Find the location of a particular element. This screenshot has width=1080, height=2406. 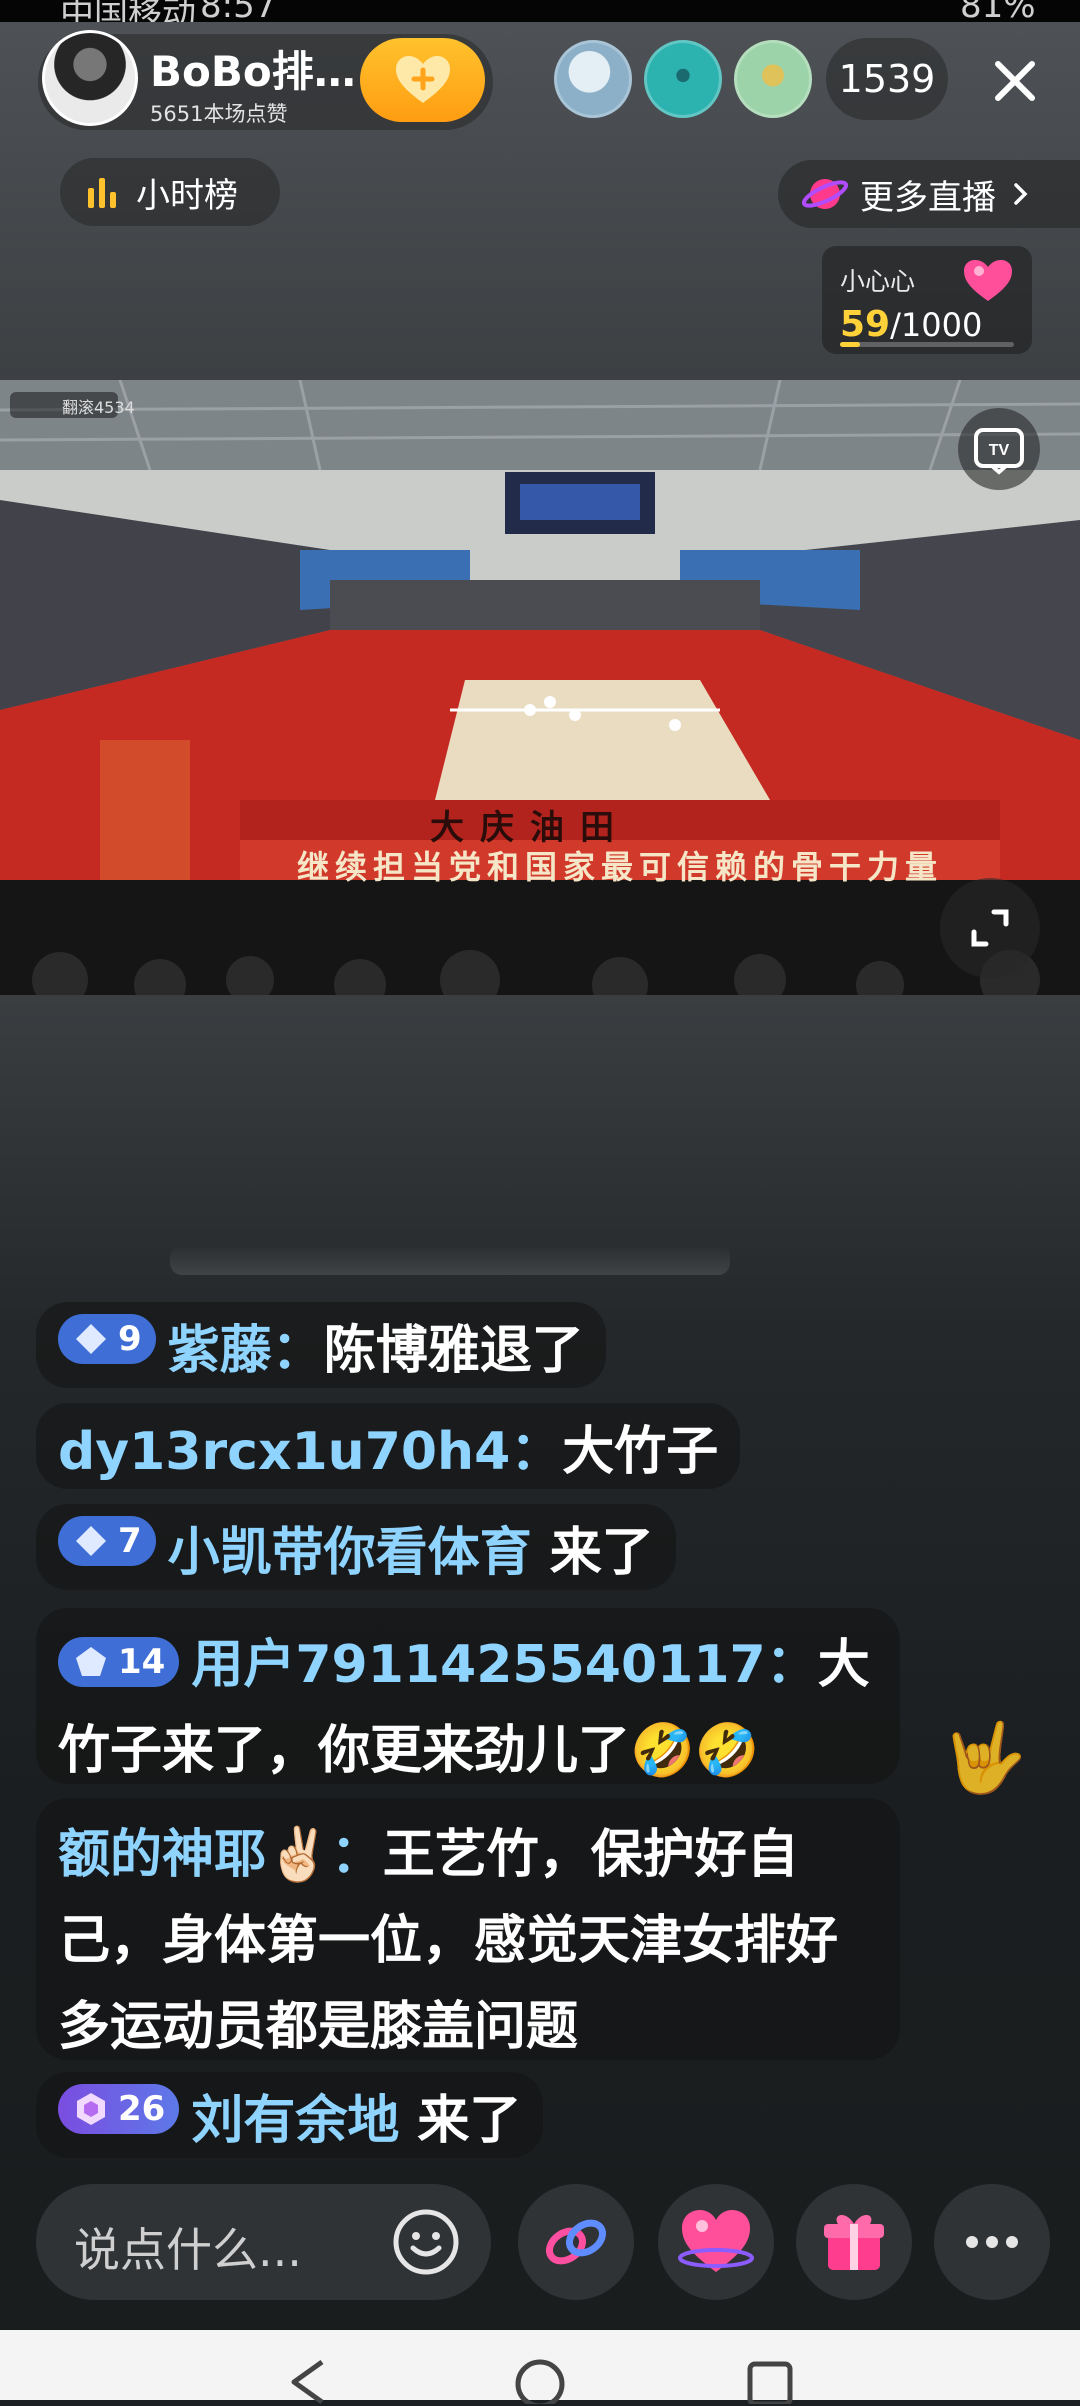

fullscreen-button is located at coordinates (990, 928).